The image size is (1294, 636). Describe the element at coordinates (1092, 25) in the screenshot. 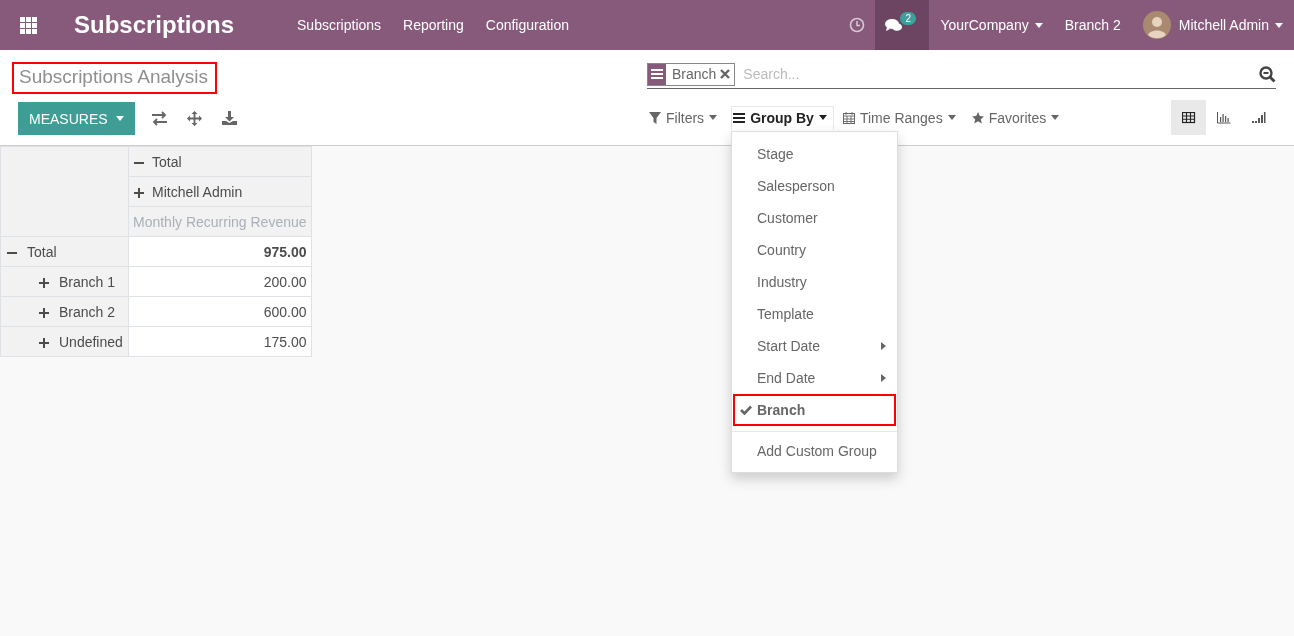

I see `branch-switcher: Branch 2` at that location.